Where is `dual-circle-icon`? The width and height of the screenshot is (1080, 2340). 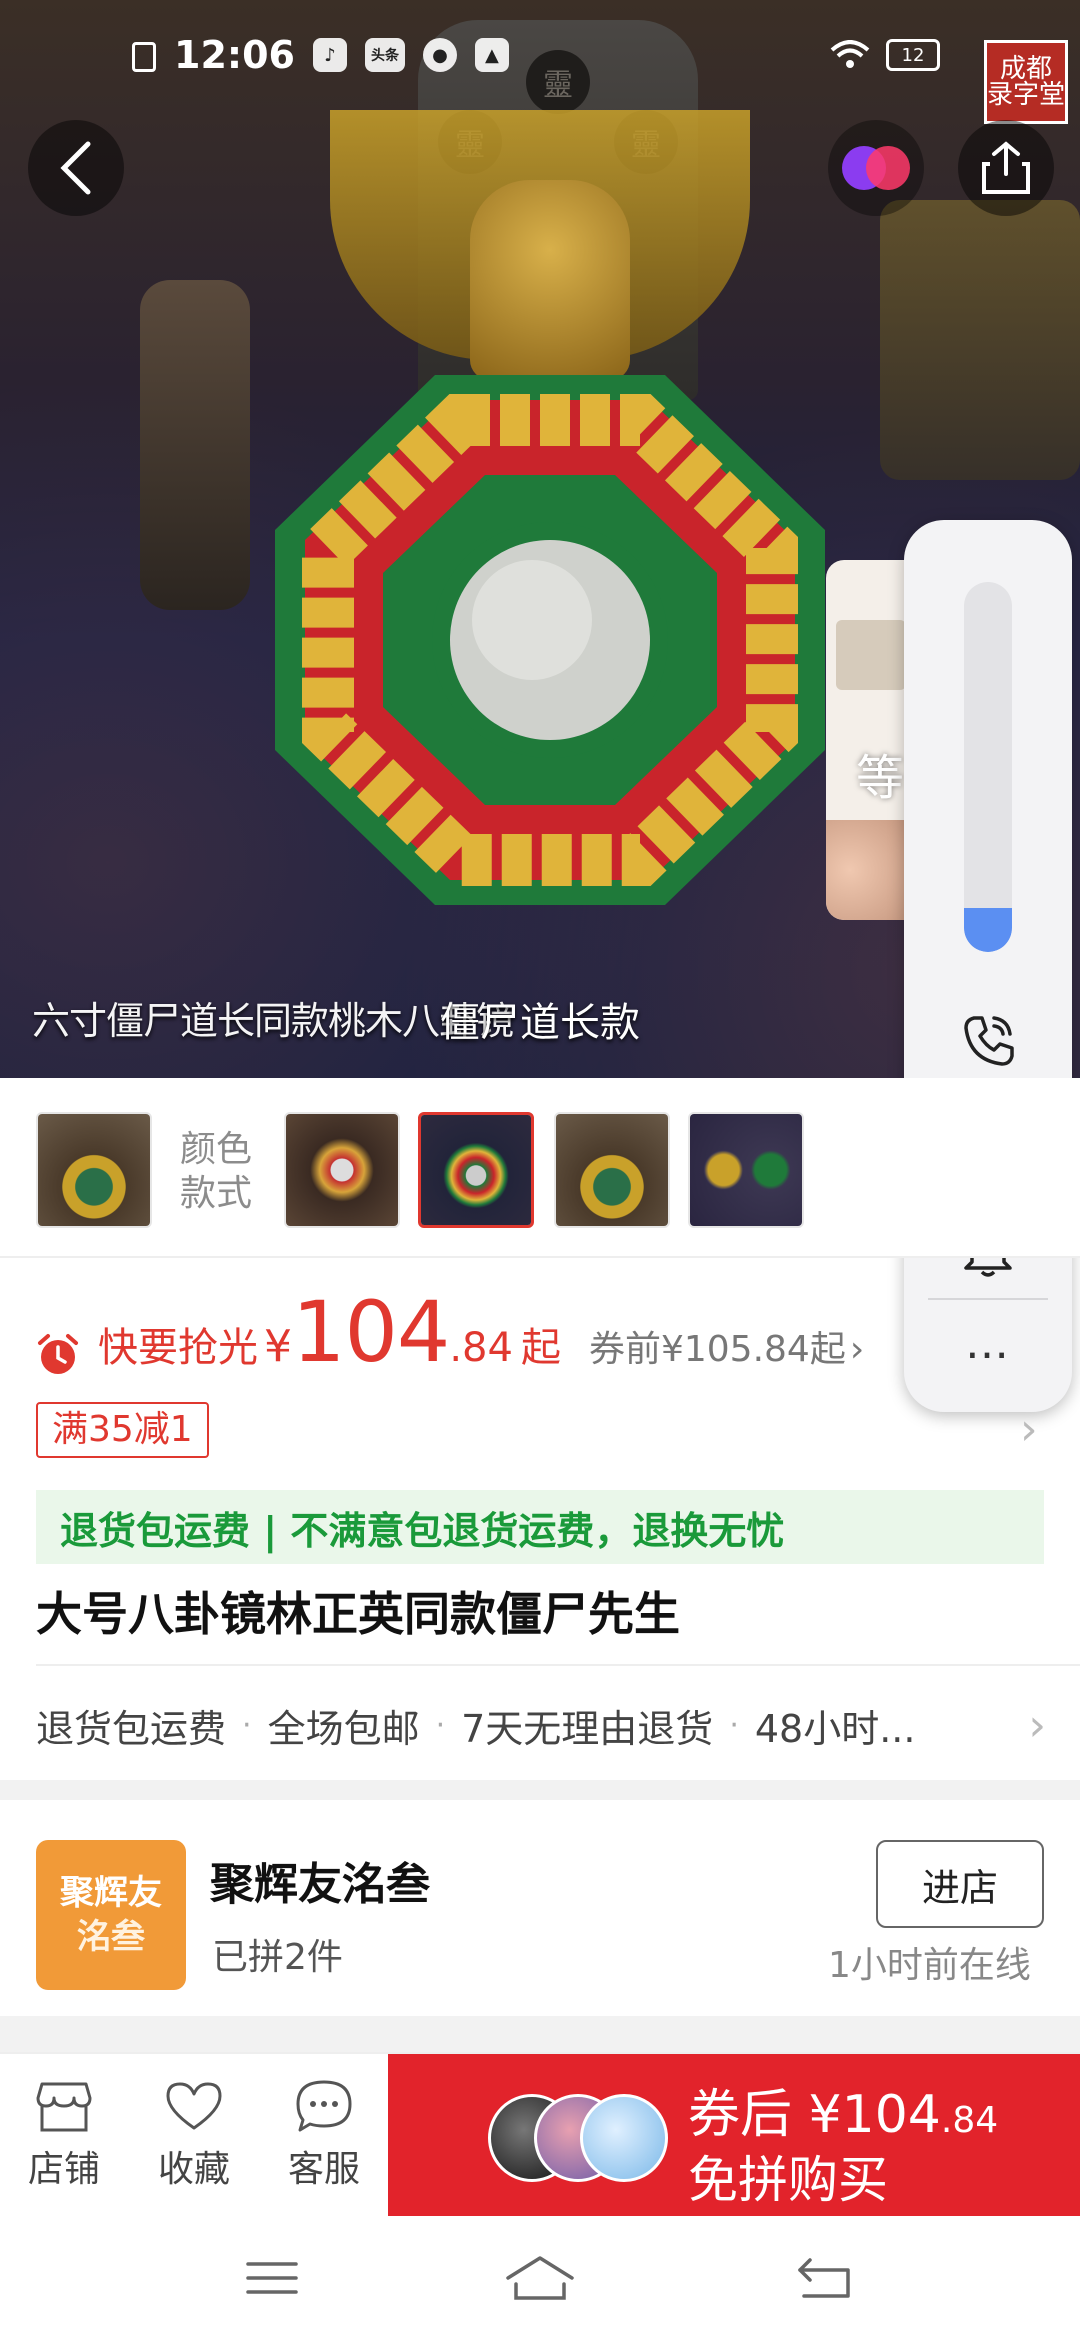 dual-circle-icon is located at coordinates (876, 168).